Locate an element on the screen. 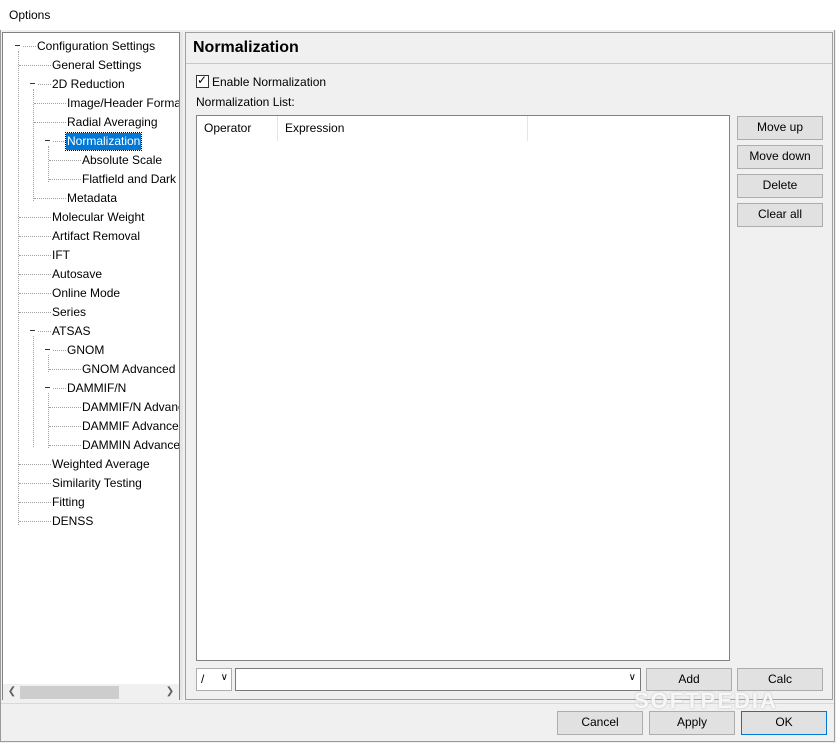  tree-item-2d-reduction: 2D Reduction is located at coordinates (88, 84).